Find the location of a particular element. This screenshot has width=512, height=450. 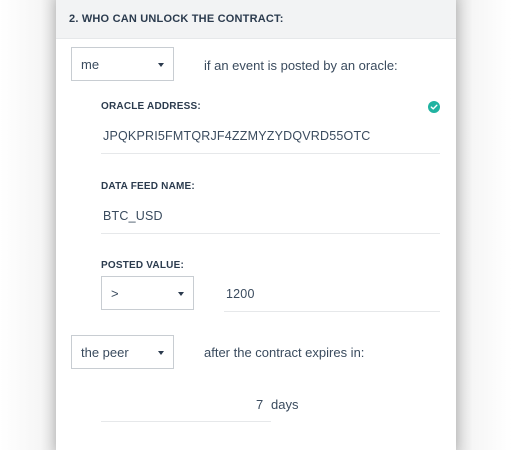

section-title: 2. WHO CAN UNLOCK THE CONTRACT: is located at coordinates (256, 19).